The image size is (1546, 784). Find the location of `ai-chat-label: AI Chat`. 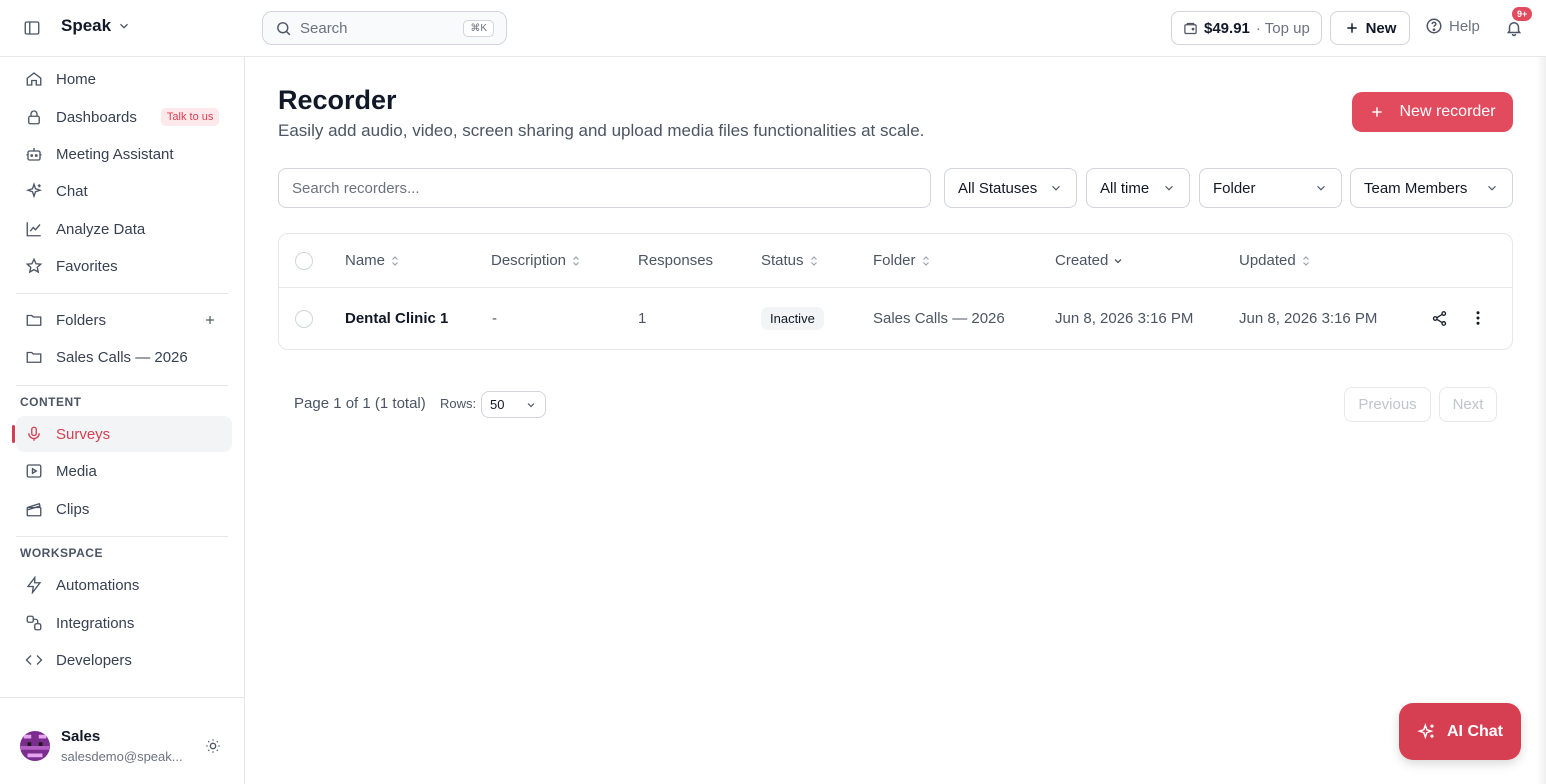

ai-chat-label: AI Chat is located at coordinates (1475, 731).